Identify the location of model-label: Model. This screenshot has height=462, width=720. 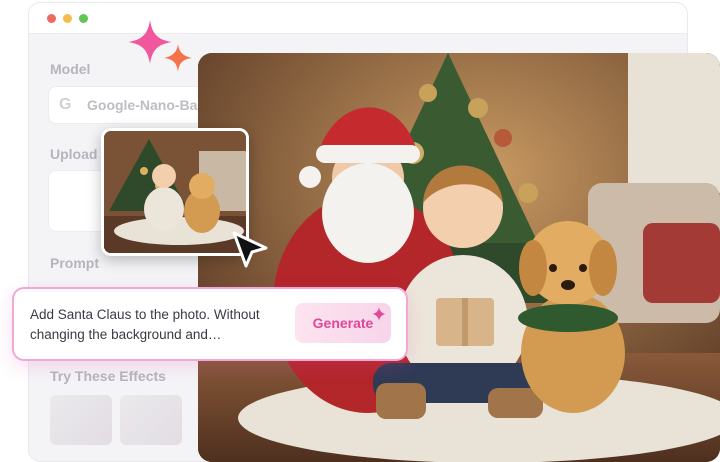
(70, 69).